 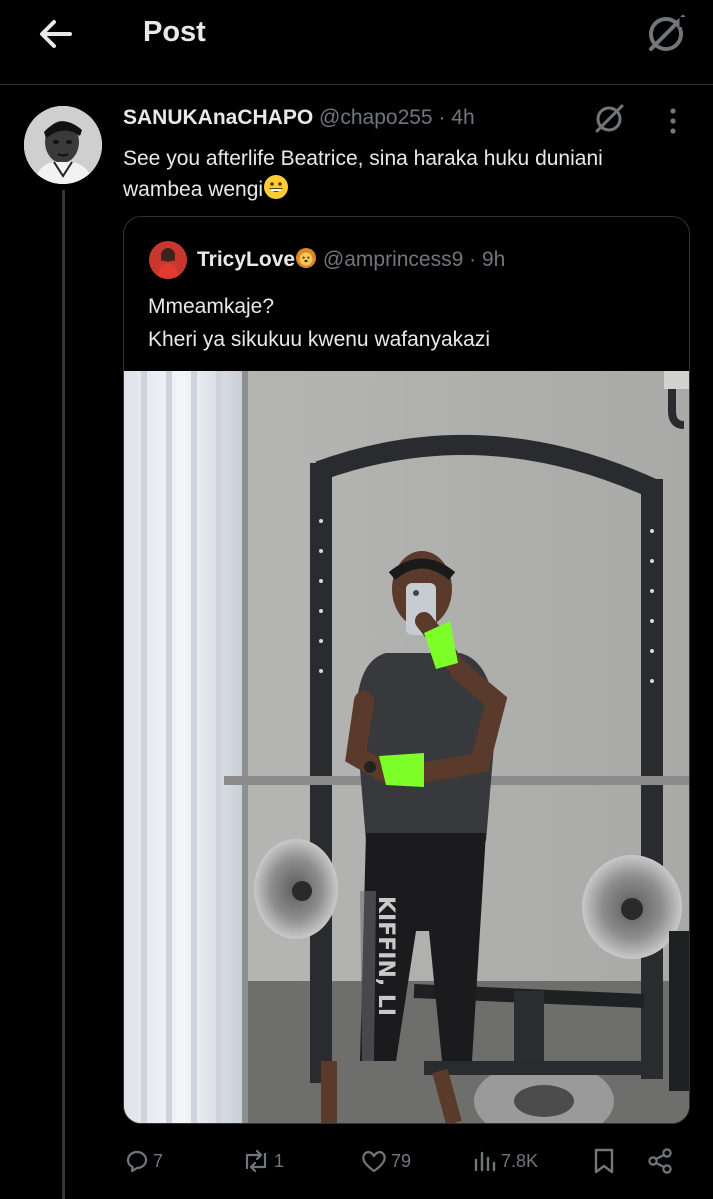 I want to click on share-icon, so click(x=660, y=1161).